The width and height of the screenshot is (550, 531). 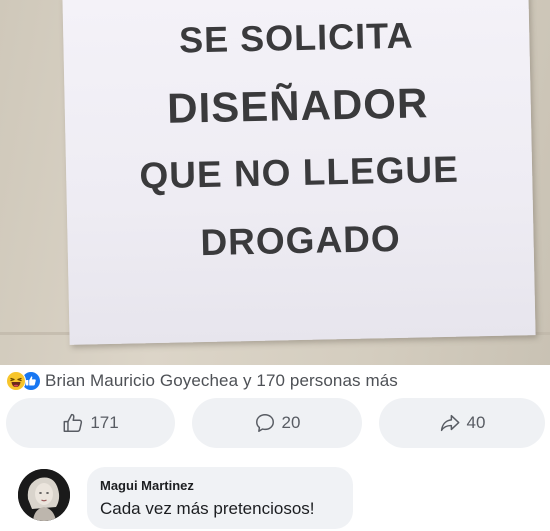 I want to click on sign-line-4: DROGADO, so click(x=301, y=240).